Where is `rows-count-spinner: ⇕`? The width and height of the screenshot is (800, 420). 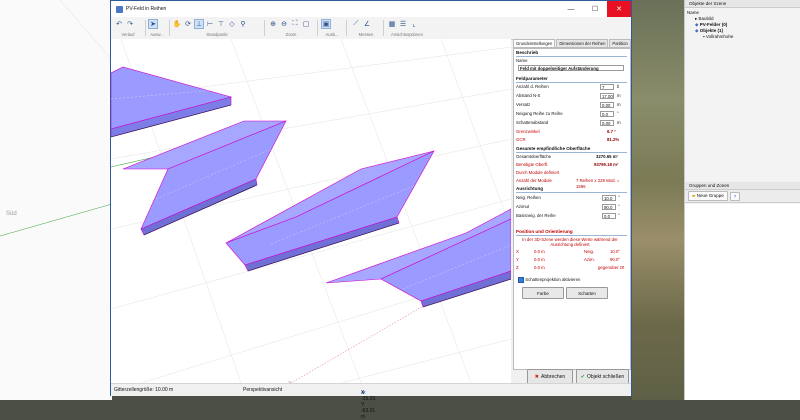 rows-count-spinner: ⇕ is located at coordinates (618, 87).